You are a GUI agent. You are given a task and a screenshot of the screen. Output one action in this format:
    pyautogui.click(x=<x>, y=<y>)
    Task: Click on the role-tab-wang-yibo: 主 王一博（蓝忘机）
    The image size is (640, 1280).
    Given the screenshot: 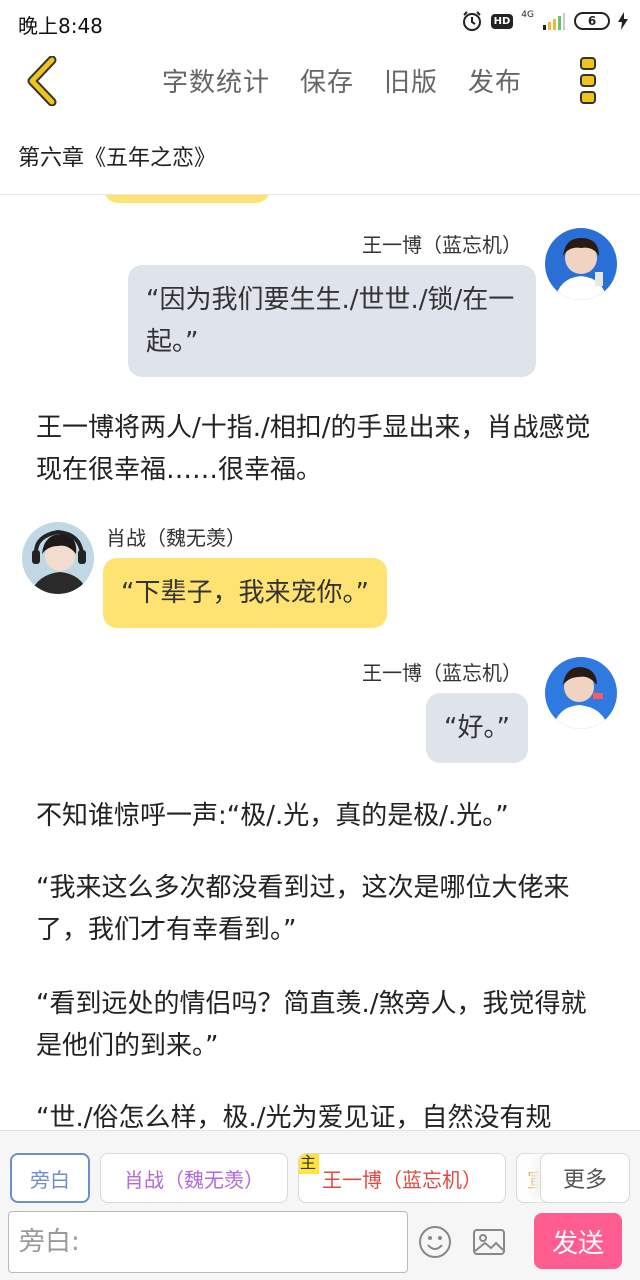 What is the action you would take?
    pyautogui.click(x=402, y=1178)
    